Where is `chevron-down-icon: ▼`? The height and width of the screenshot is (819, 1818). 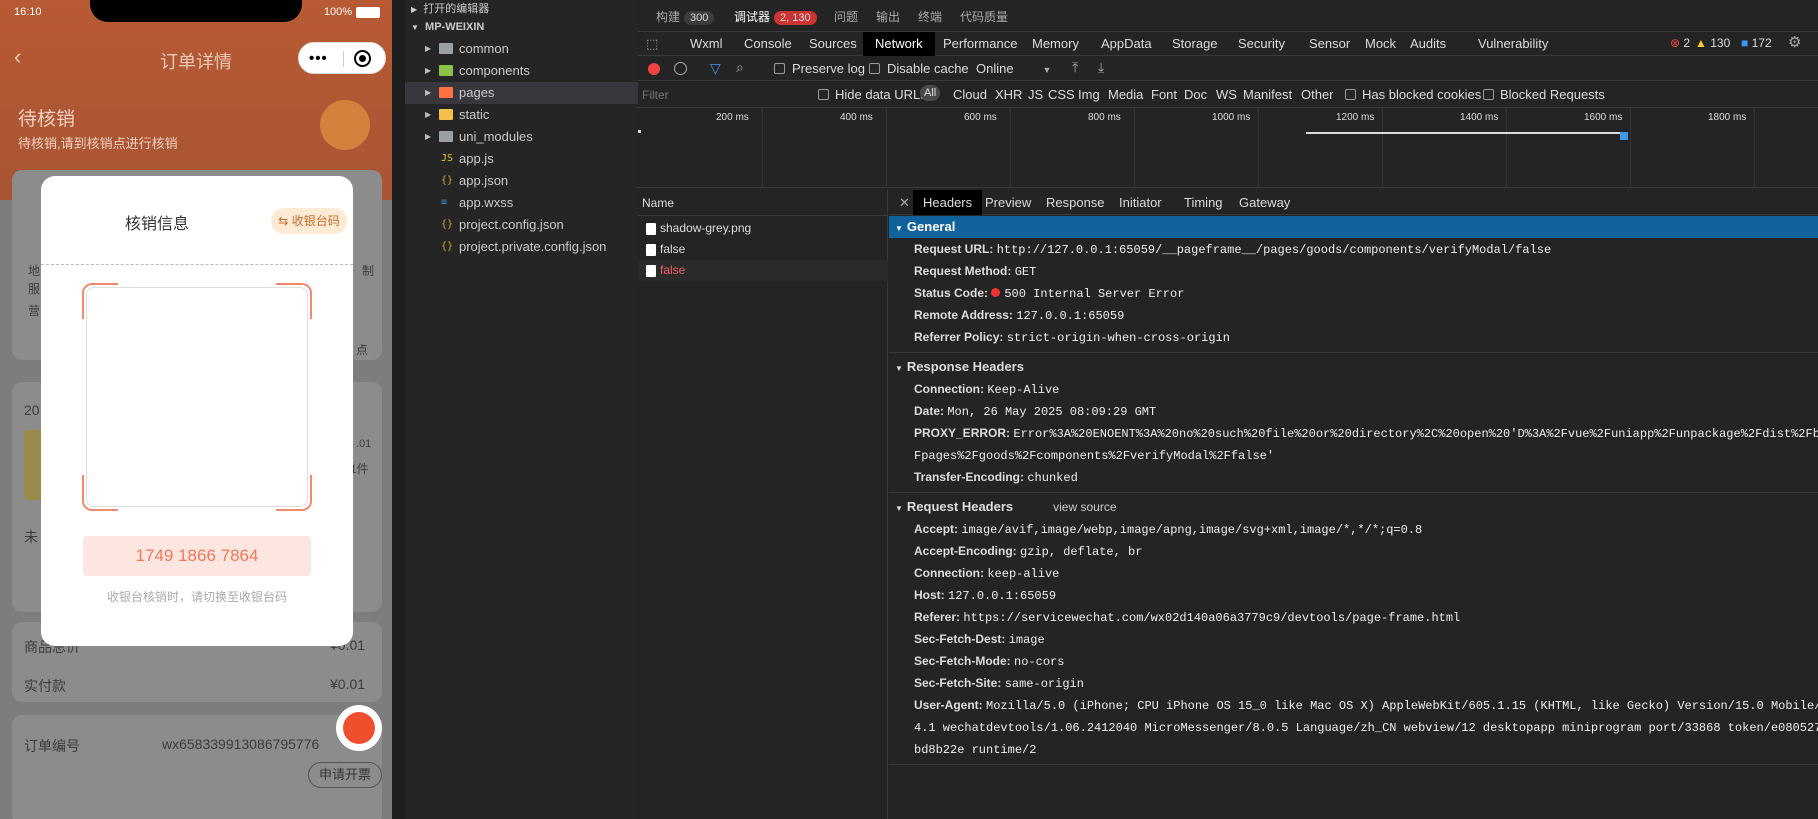
chevron-down-icon: ▼ is located at coordinates (899, 228).